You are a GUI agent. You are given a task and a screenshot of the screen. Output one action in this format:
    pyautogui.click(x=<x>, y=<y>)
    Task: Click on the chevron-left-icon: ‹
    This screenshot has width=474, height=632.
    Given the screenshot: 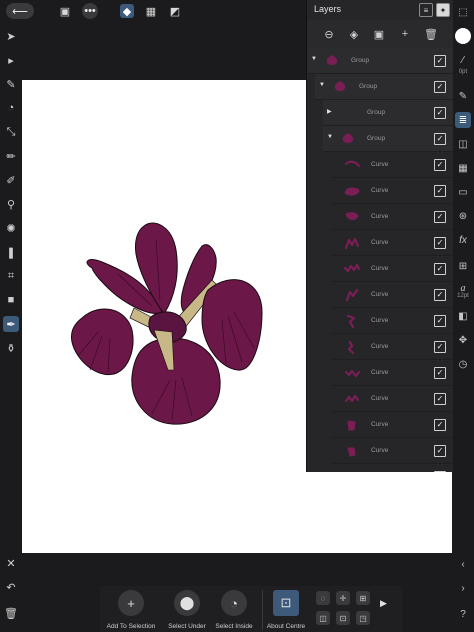 What is the action you would take?
    pyautogui.click(x=463, y=564)
    